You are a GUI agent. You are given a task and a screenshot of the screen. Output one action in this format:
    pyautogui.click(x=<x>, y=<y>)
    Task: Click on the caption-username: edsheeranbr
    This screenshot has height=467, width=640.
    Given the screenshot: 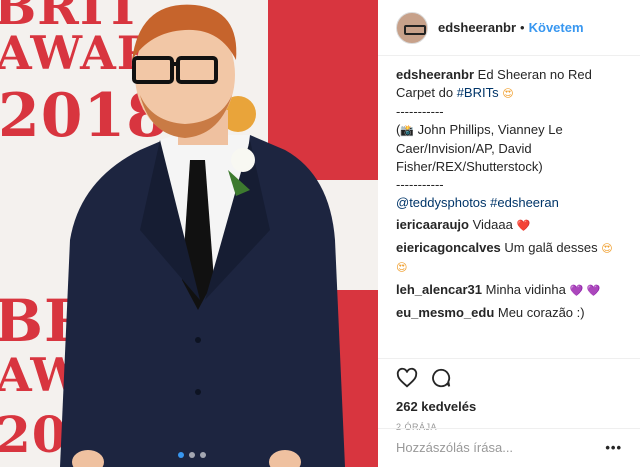 What is the action you would take?
    pyautogui.click(x=435, y=74)
    